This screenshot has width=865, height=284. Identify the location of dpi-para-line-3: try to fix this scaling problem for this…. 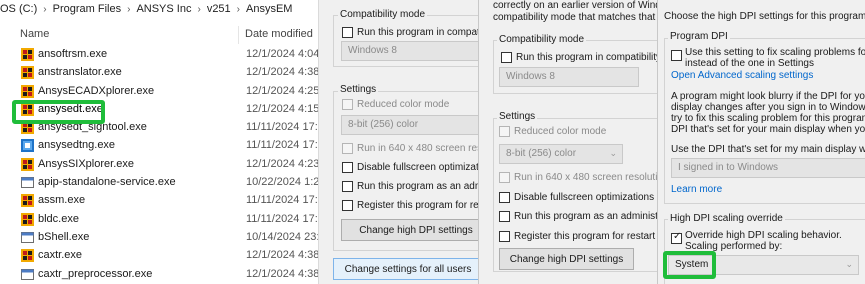
(768, 118).